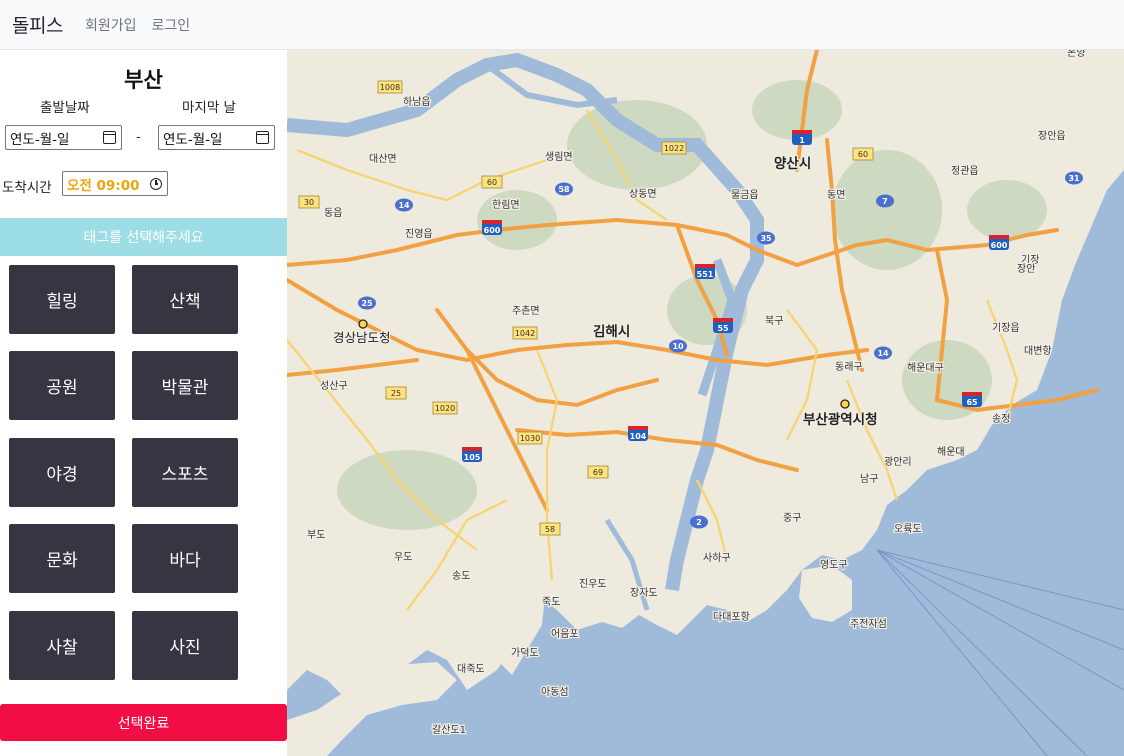 The height and width of the screenshot is (756, 1124). I want to click on brand-logo: 돌피스, so click(37, 24).